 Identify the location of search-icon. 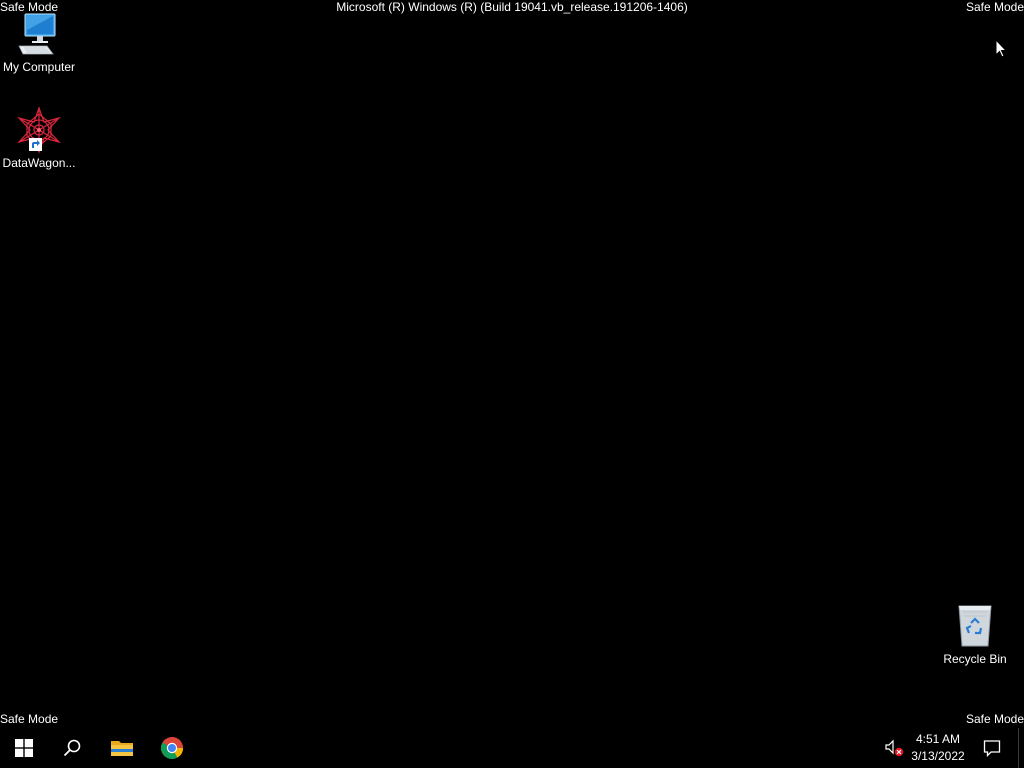
(72, 748).